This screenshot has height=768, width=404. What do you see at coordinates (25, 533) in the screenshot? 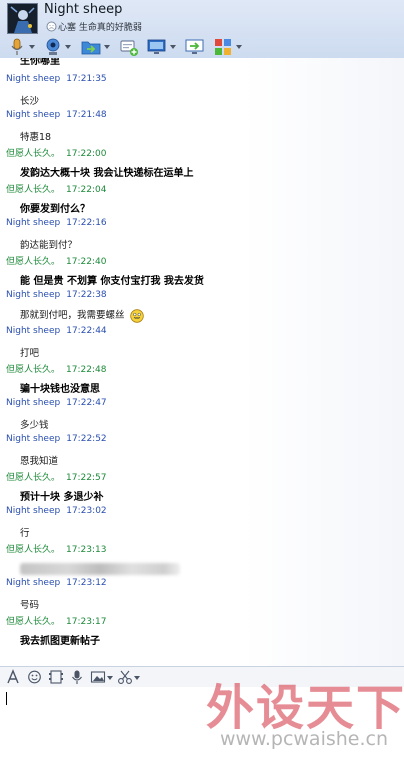
I see `message-text: 行` at bounding box center [25, 533].